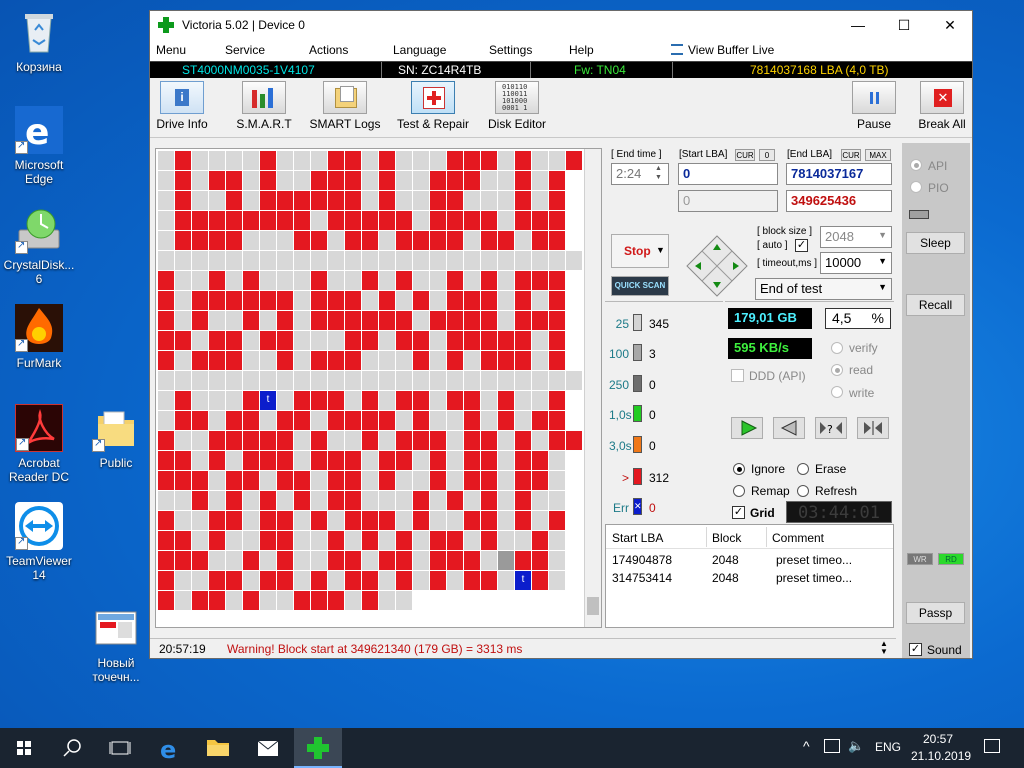 The image size is (1024, 768). What do you see at coordinates (856, 263) in the screenshot?
I see `timeout-select: 10000 ▼` at bounding box center [856, 263].